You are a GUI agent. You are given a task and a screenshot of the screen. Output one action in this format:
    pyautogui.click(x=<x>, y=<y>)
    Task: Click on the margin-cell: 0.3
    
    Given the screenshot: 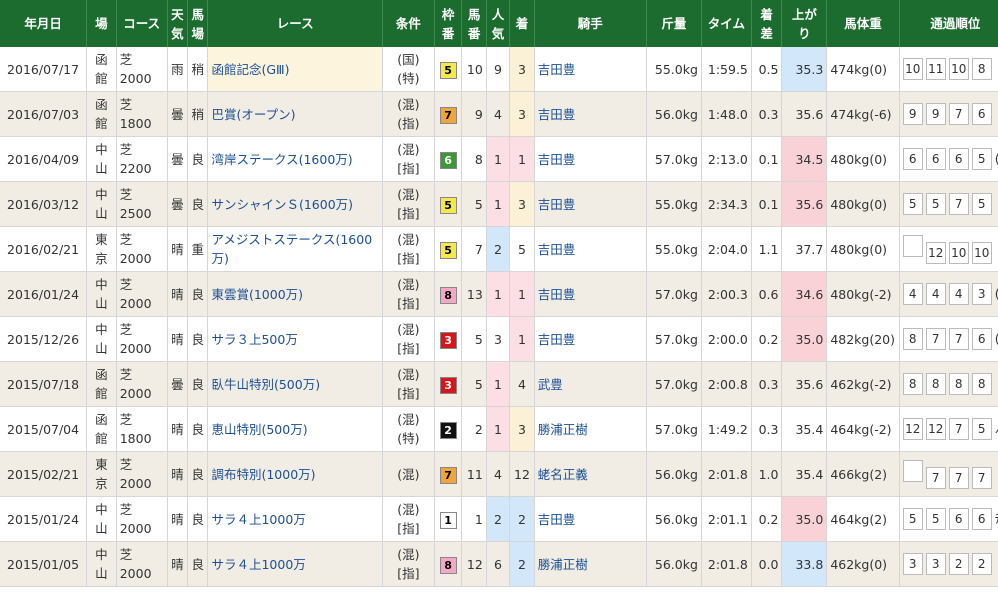 What is the action you would take?
    pyautogui.click(x=767, y=429)
    